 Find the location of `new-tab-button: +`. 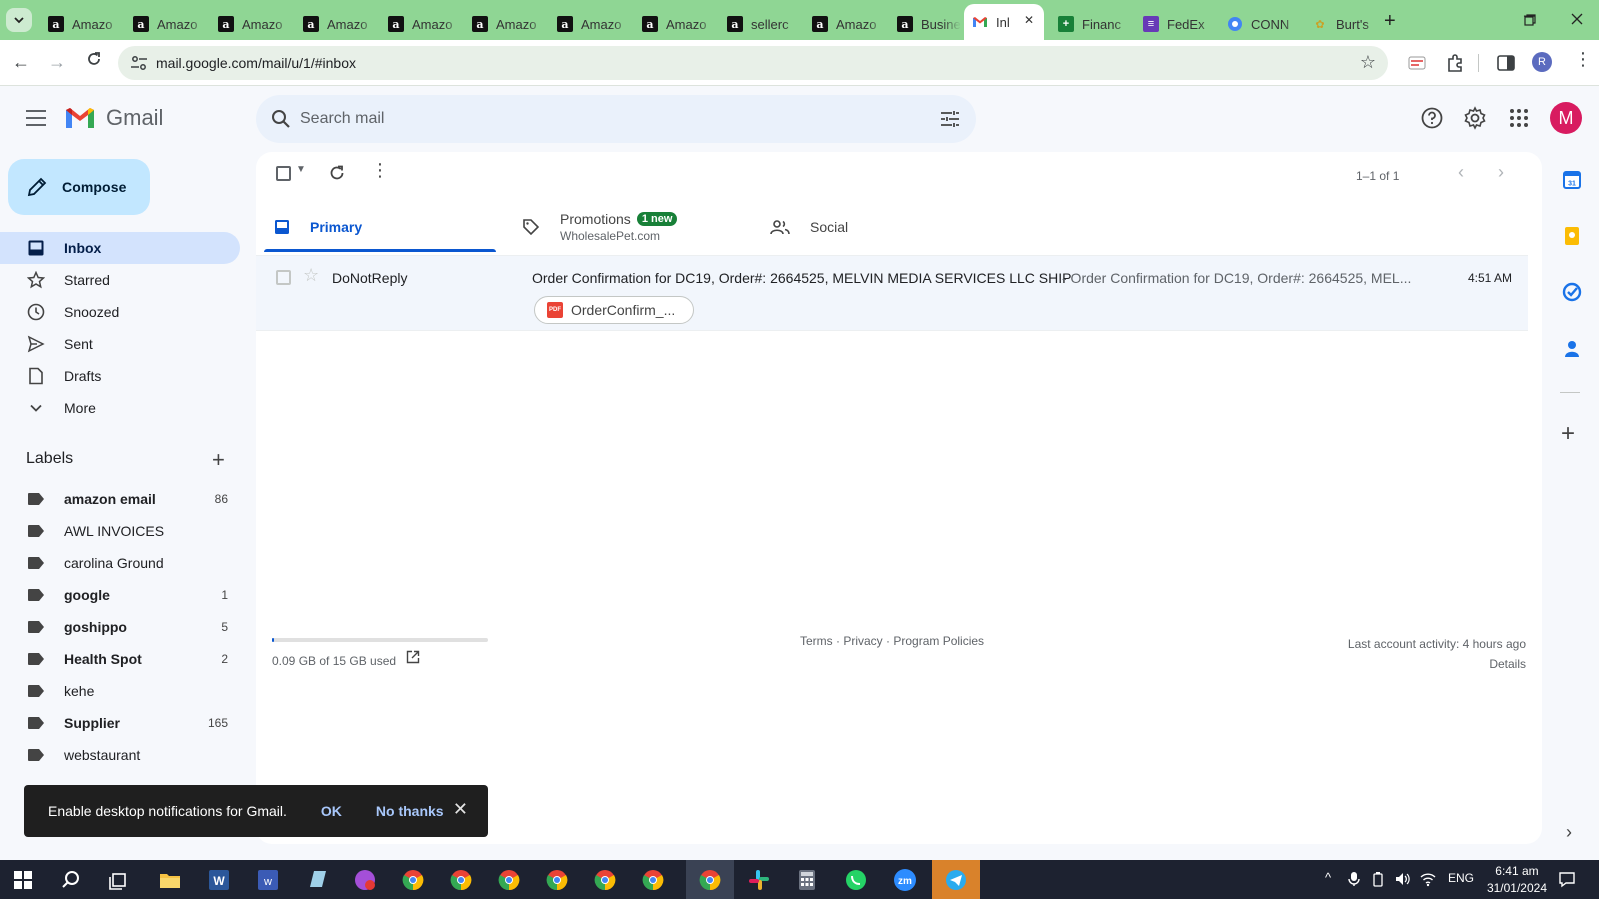

new-tab-button: + is located at coordinates (1390, 21).